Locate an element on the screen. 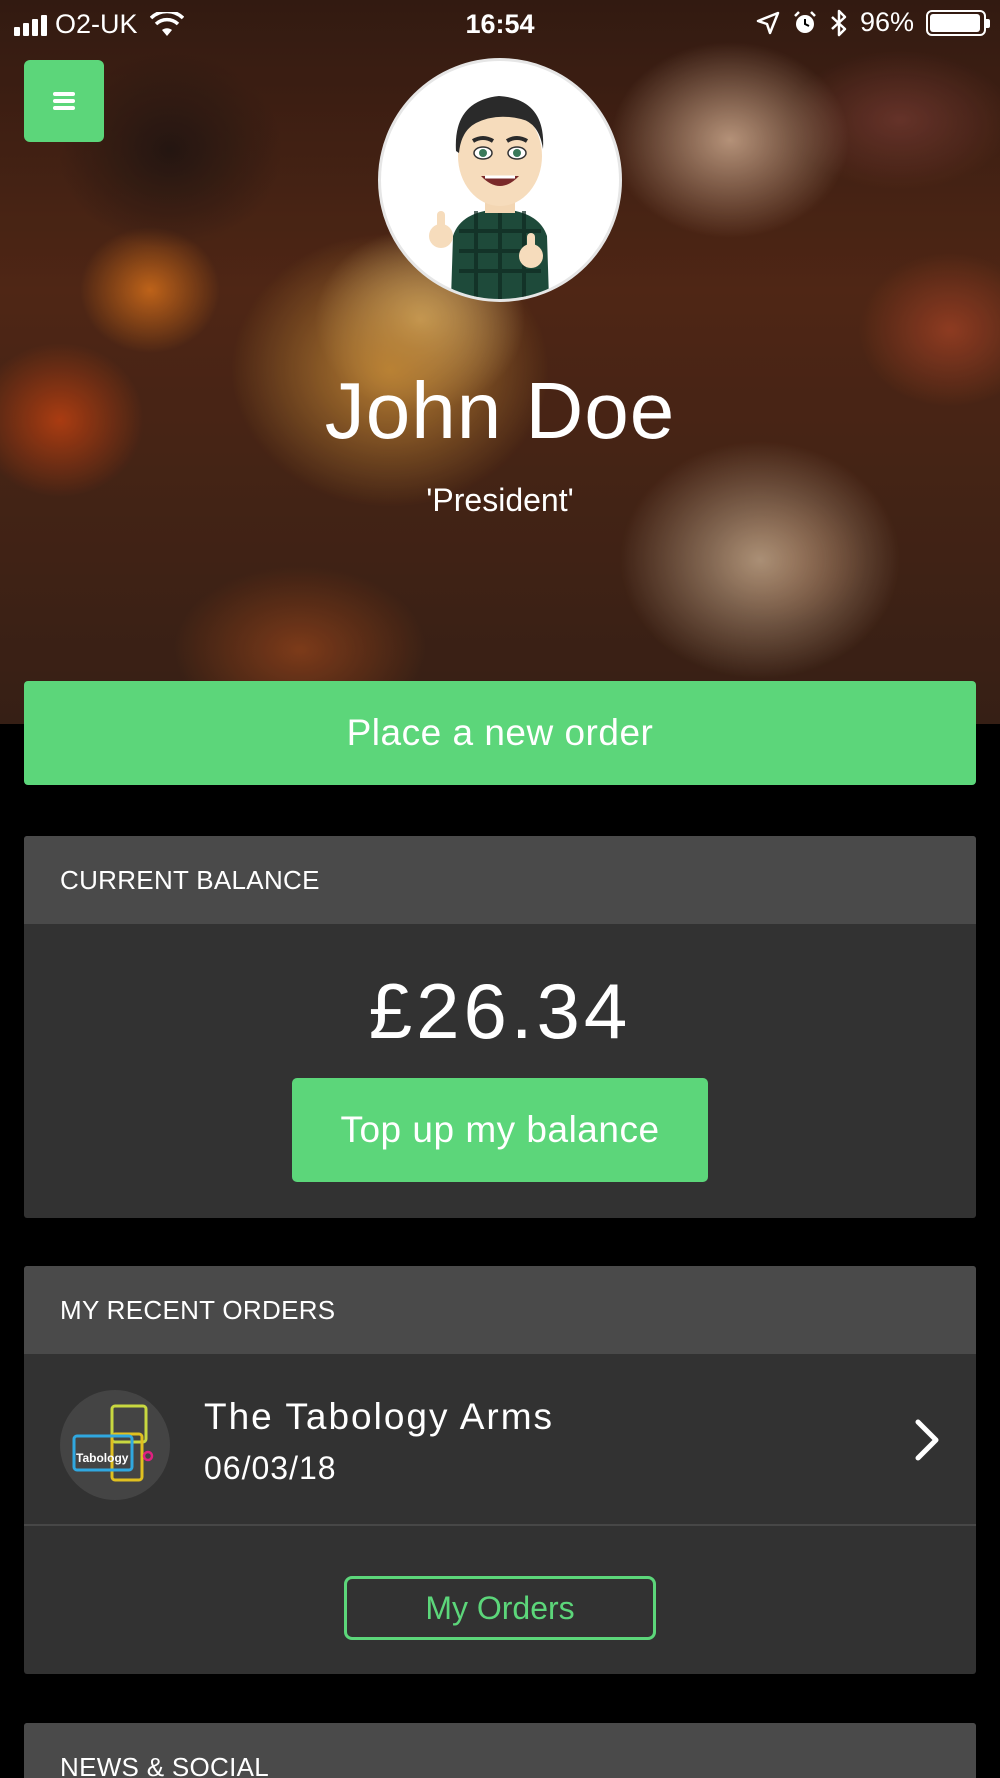 This screenshot has height=1778, width=1000. bluetooth-icon is located at coordinates (839, 22).